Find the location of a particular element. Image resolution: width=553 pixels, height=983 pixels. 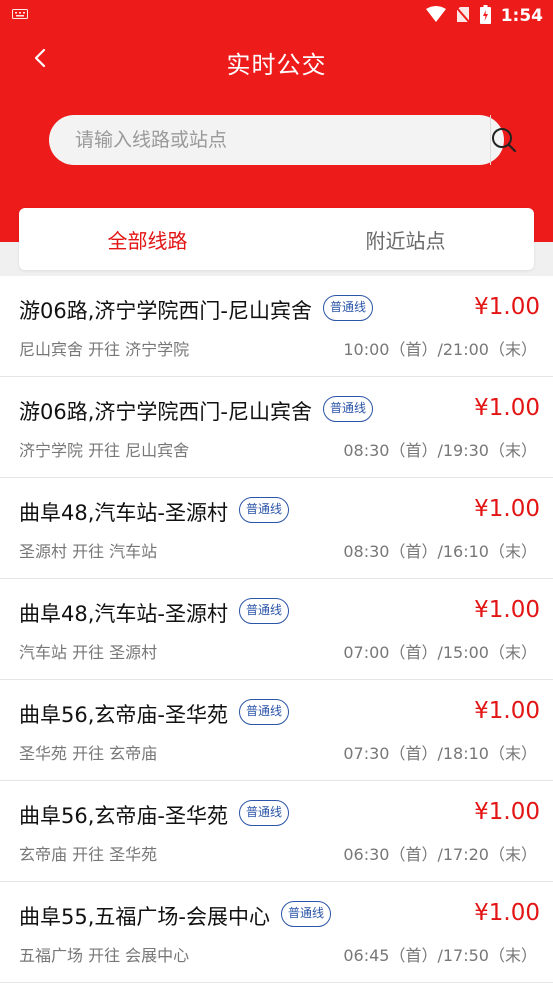

tab-nearby-stops: 附近站点 is located at coordinates (405, 239).